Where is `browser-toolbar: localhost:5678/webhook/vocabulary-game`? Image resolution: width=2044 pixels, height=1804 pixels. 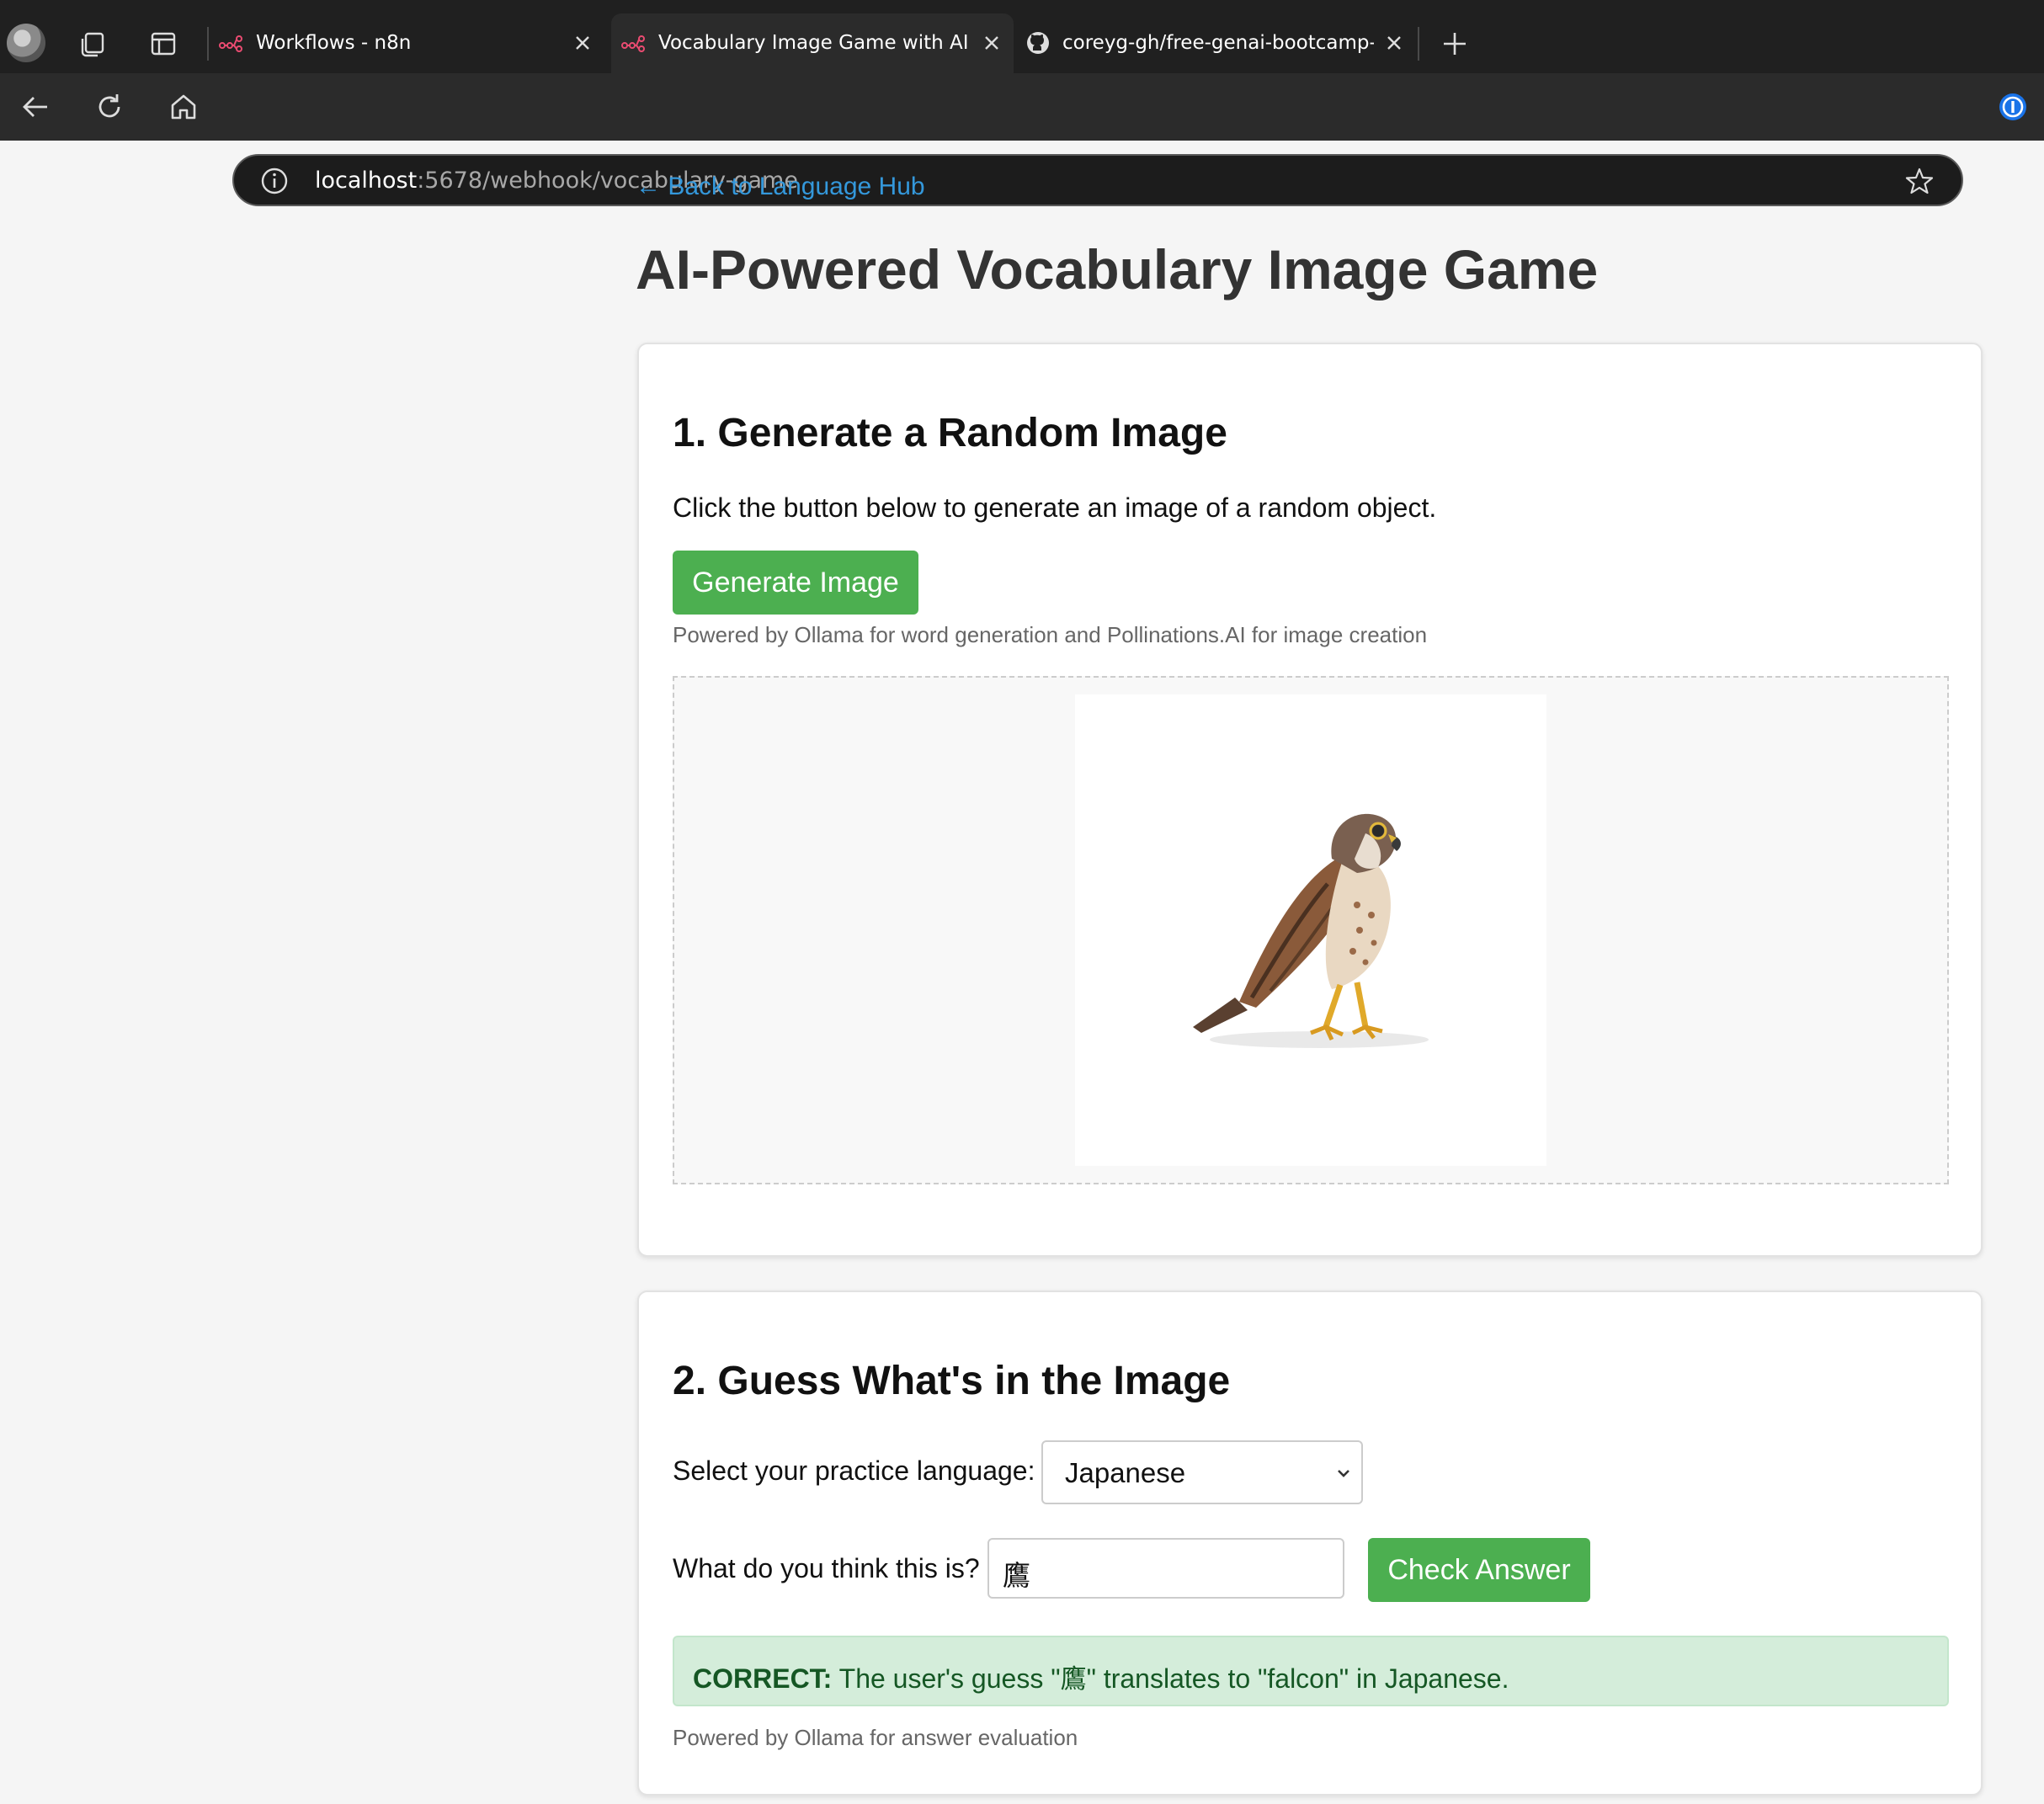 browser-toolbar: localhost:5678/webhook/vocabulary-game is located at coordinates (1022, 139).